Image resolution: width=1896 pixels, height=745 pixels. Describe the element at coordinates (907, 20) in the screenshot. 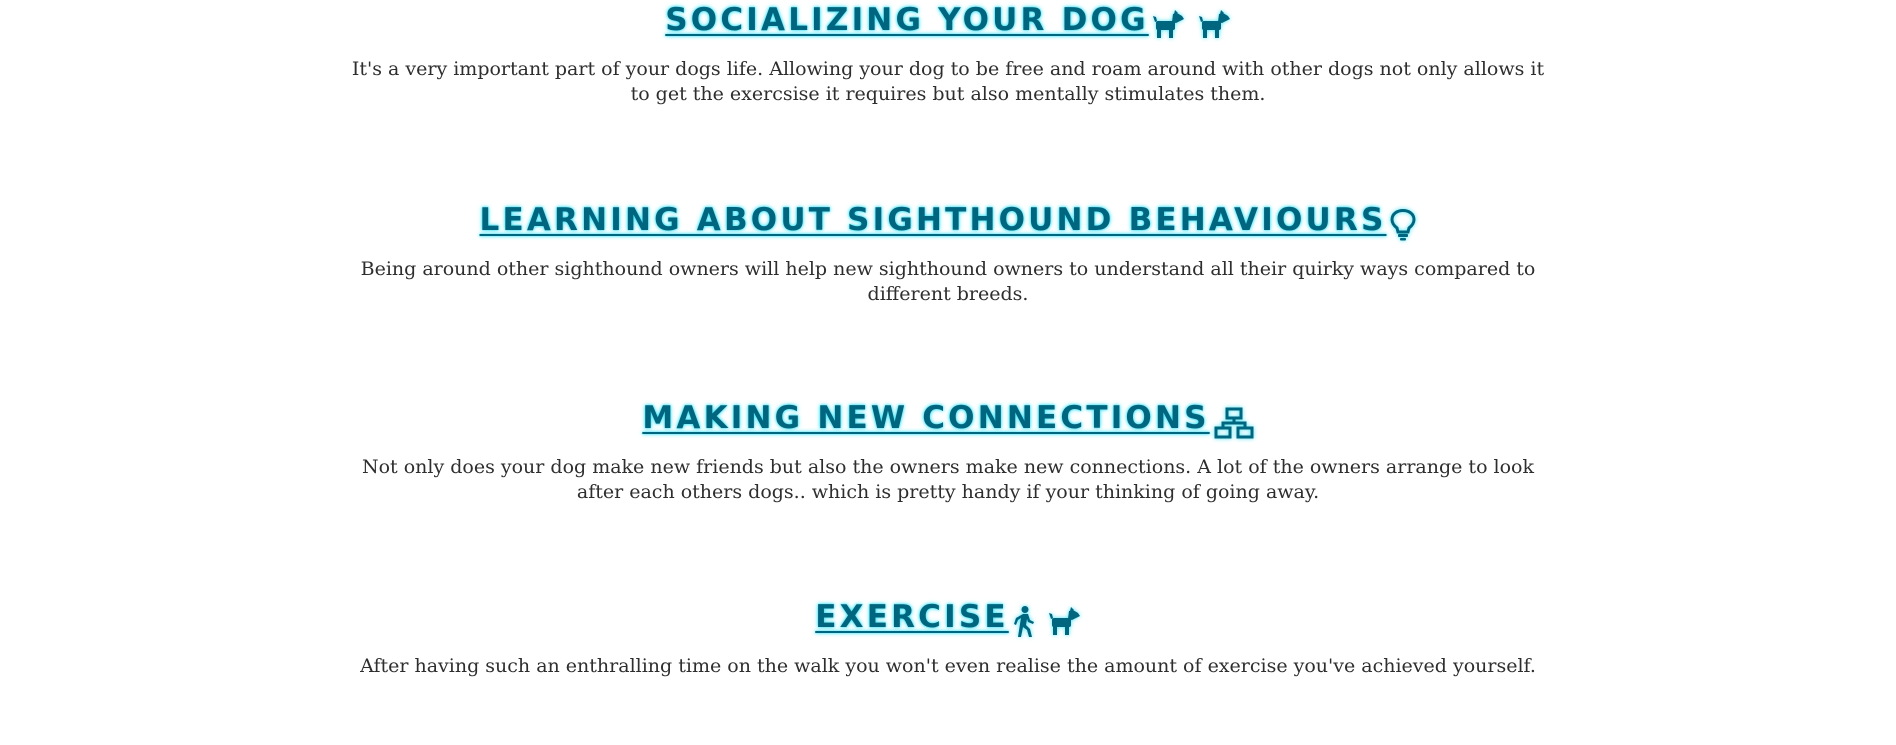

I see `section-title: SOCIALIZING YOUR DOG` at that location.